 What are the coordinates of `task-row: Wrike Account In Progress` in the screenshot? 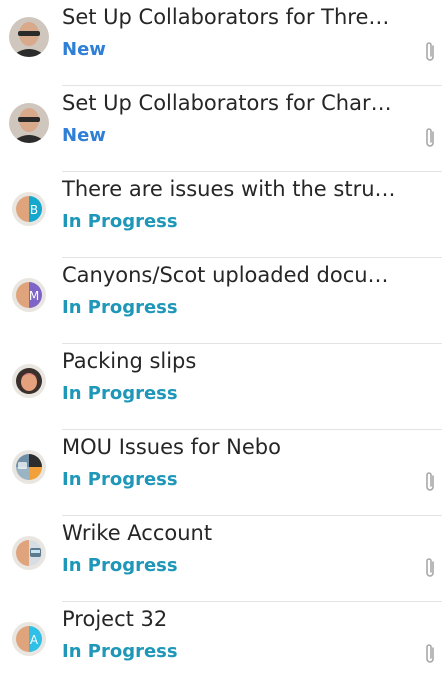 It's located at (221, 559).